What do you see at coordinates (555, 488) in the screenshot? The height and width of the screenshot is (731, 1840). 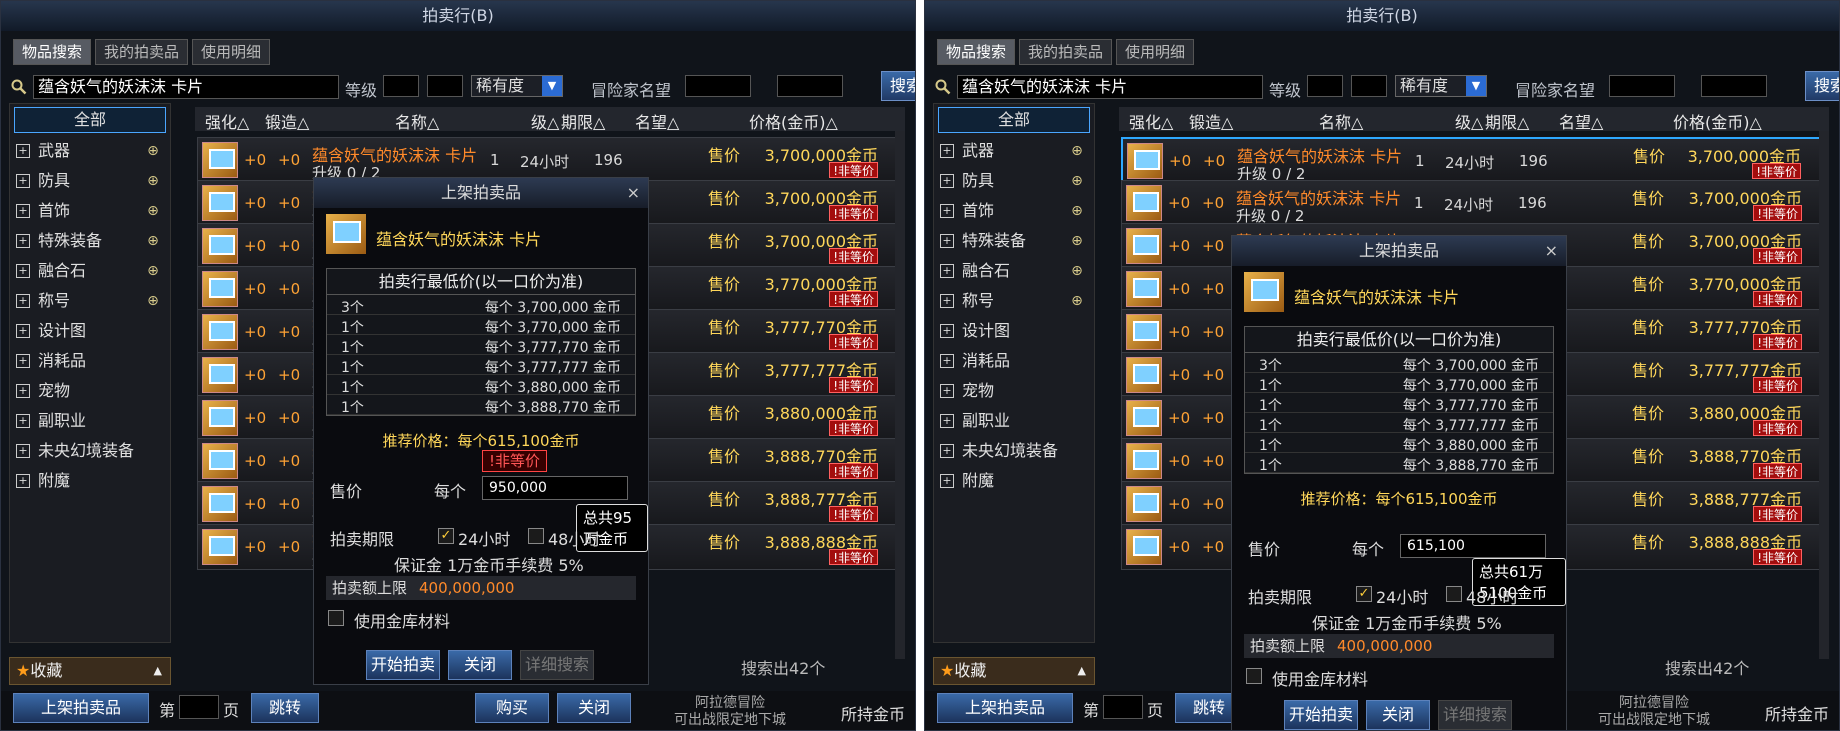 I see `price-input: 950,000` at bounding box center [555, 488].